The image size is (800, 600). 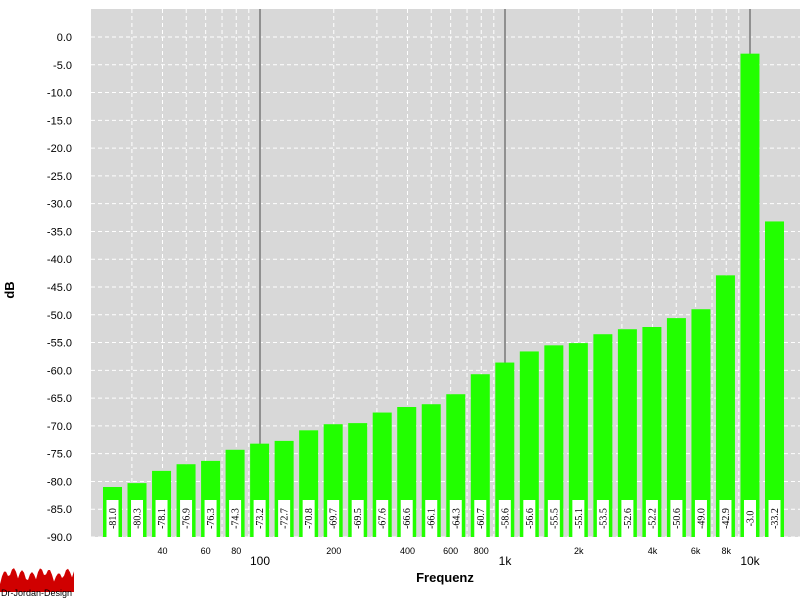 I want to click on y-tick-label: -50.0, so click(x=59, y=316).